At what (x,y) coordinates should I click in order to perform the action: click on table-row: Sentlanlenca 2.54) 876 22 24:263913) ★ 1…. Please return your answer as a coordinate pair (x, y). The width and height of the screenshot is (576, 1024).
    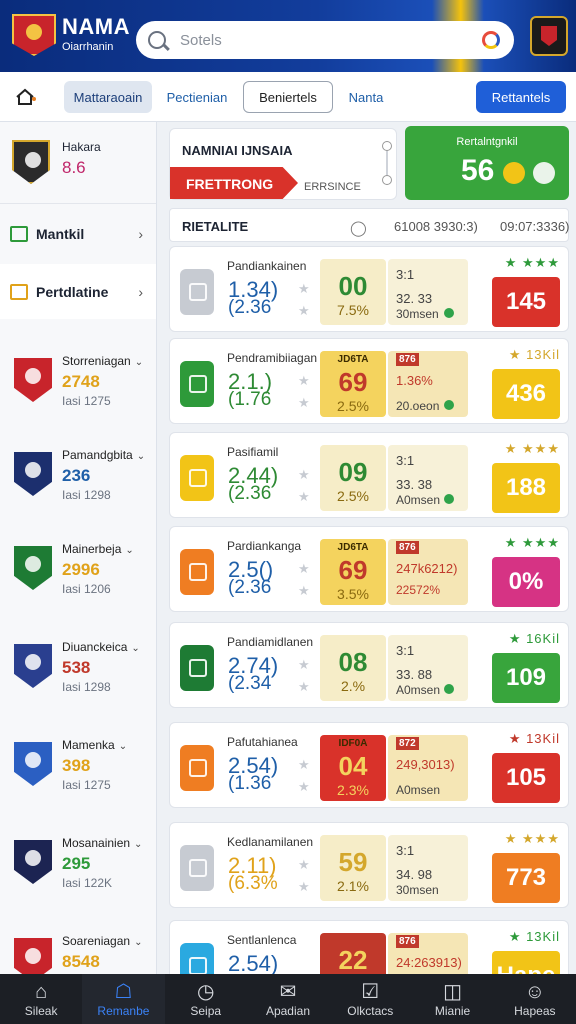
    Looking at the image, I should click on (369, 947).